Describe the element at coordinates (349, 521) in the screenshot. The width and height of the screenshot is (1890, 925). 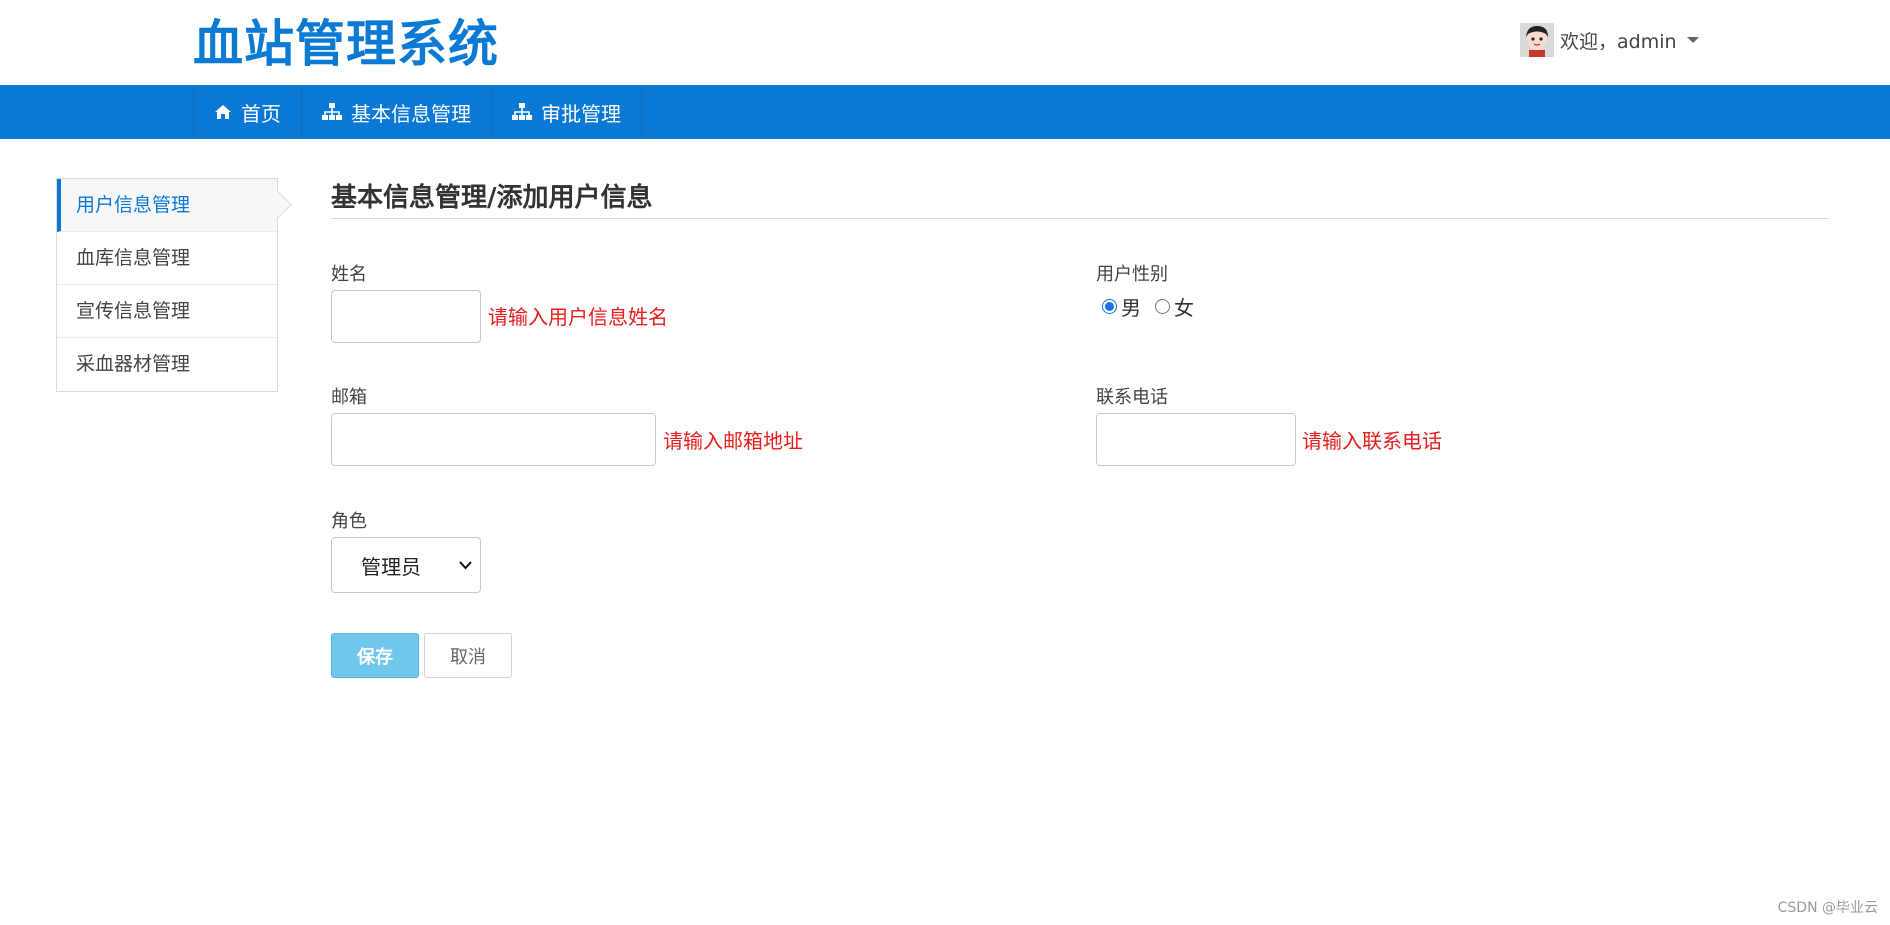
I see `role-label: 角色` at that location.